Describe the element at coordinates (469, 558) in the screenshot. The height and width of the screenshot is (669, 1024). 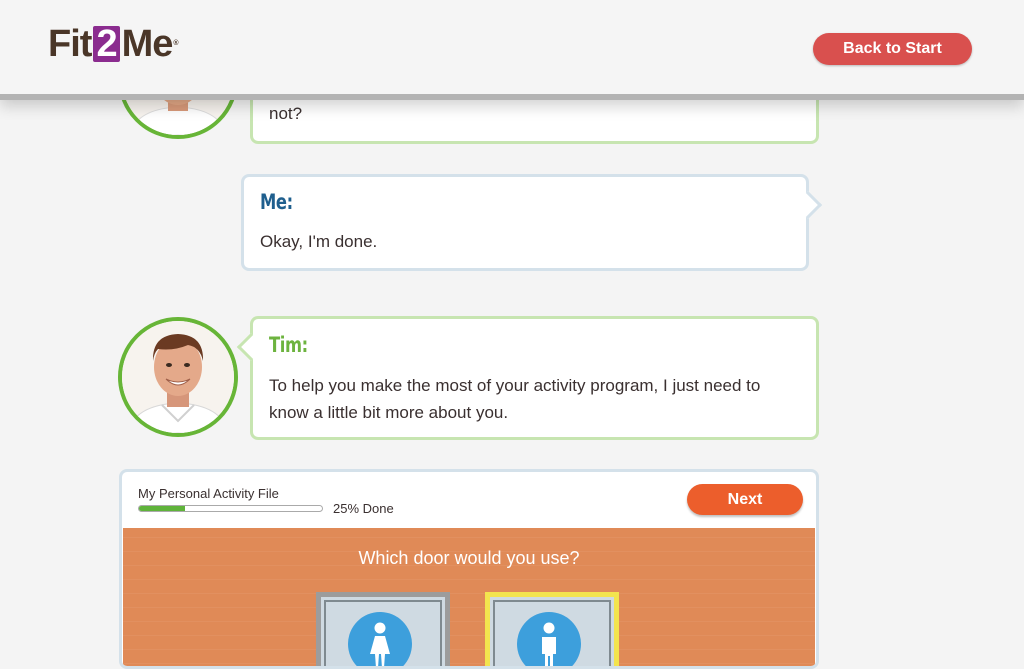
I see `question-text: Which door would you use?` at that location.